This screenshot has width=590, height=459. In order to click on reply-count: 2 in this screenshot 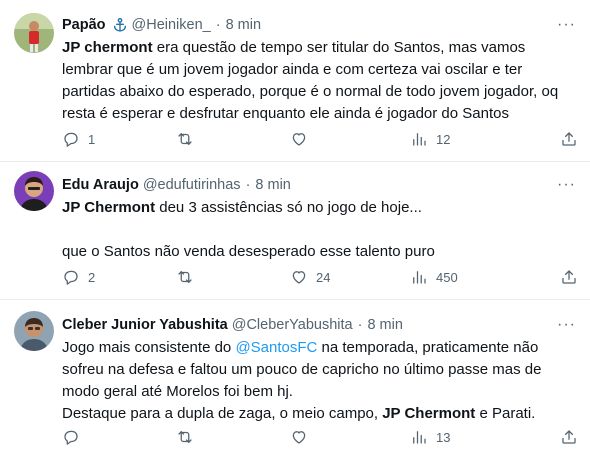, I will do `click(92, 277)`.